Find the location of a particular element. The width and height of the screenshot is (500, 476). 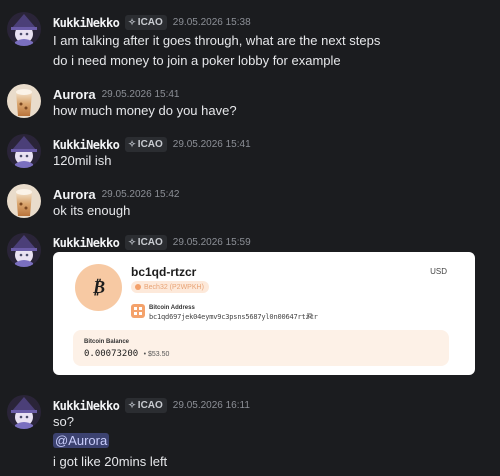

timestamp: 29.05.2026 15:59 is located at coordinates (211, 242).